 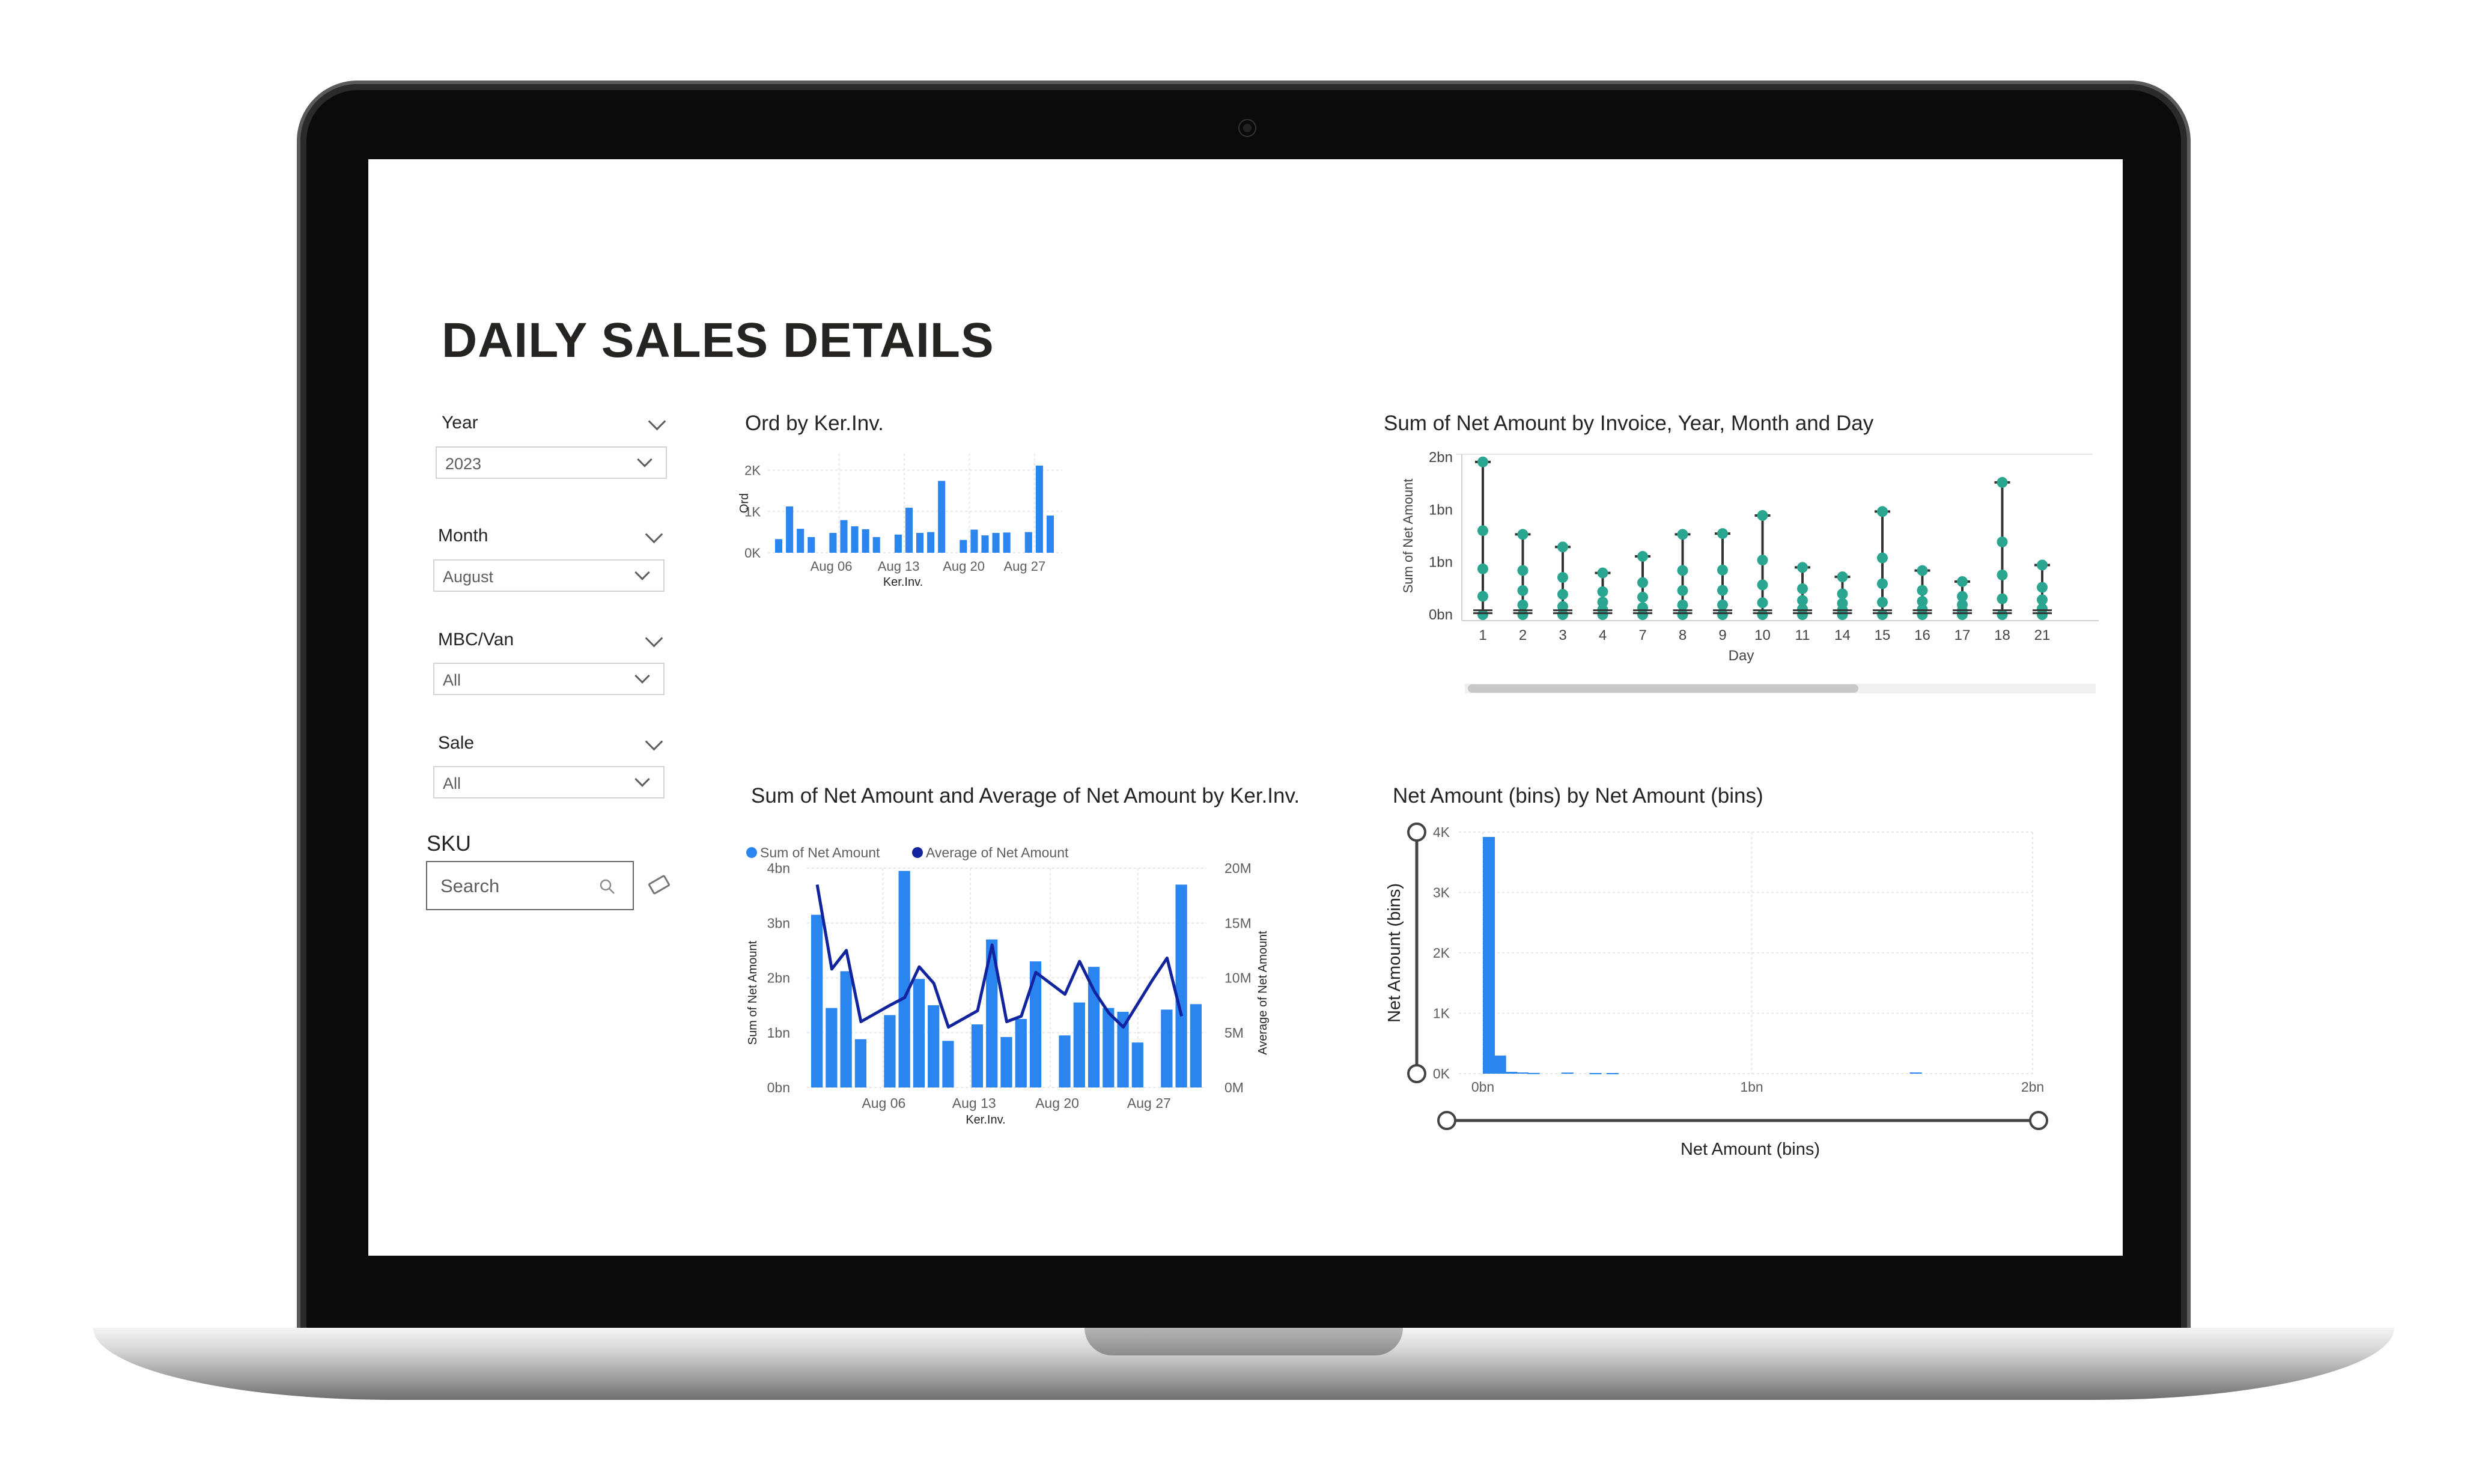 I want to click on legend-marker, so click(x=751, y=852).